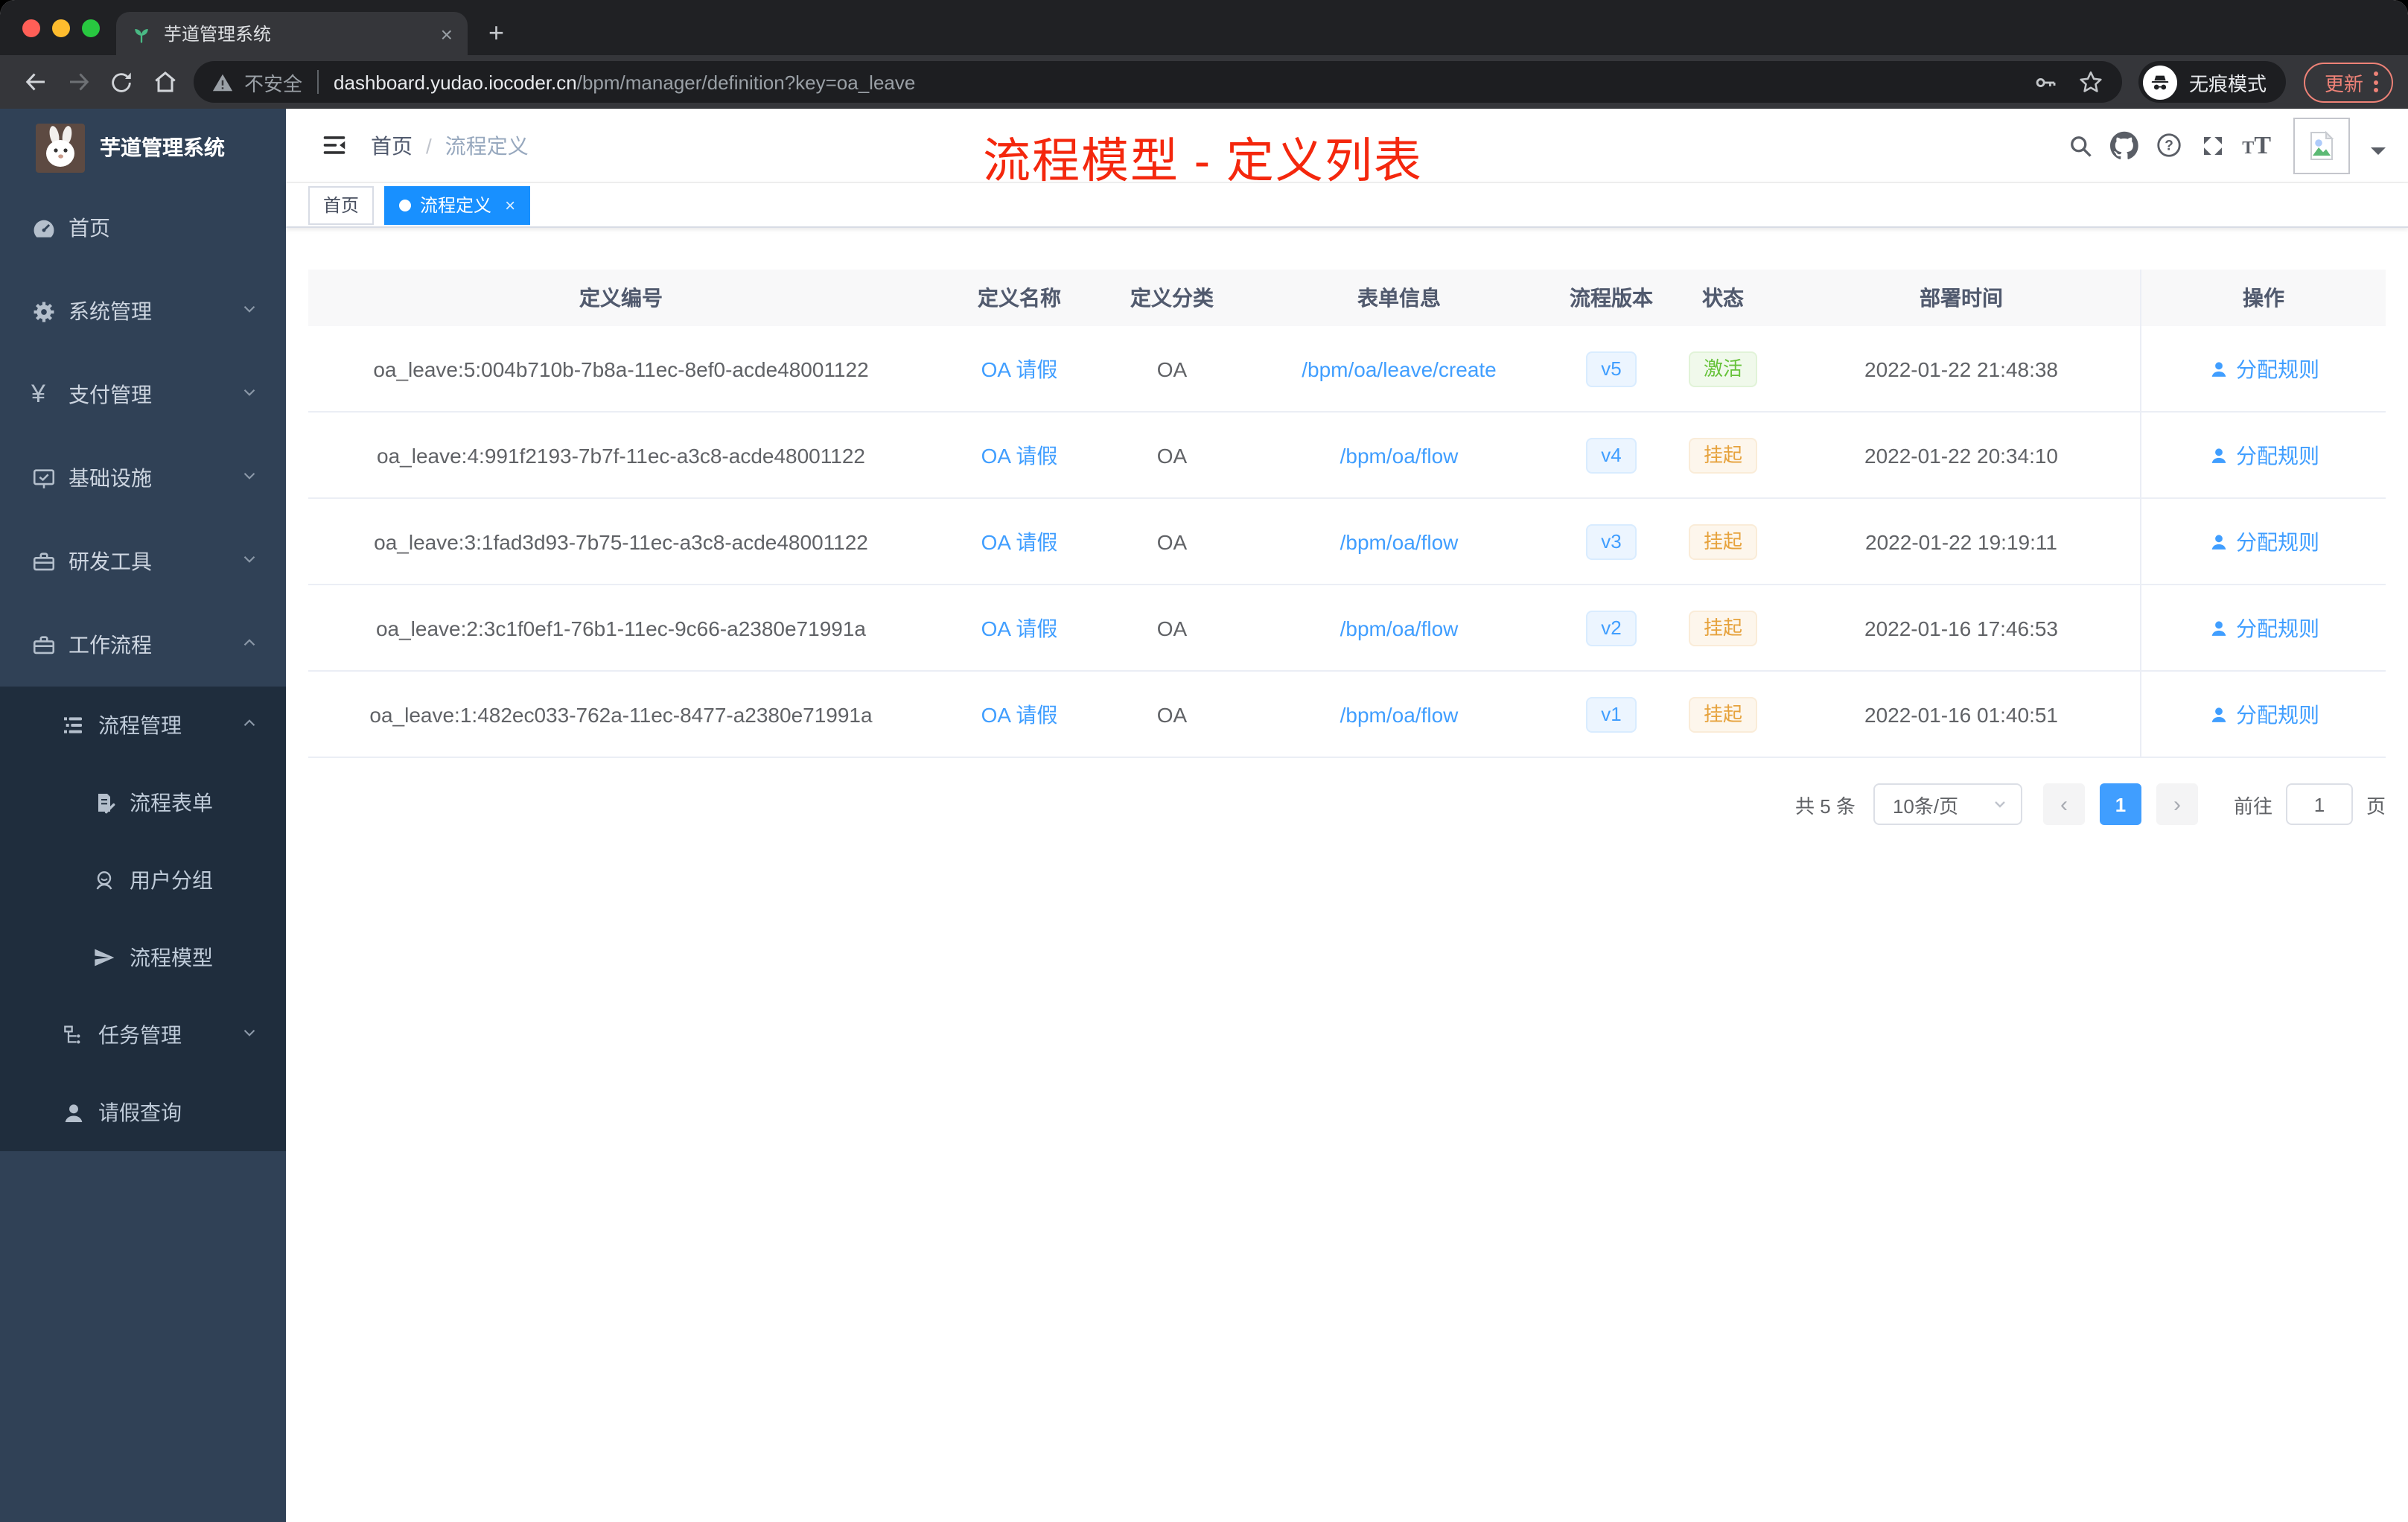 The image size is (2408, 1522). I want to click on deploy-time: 2022-01-22 19:19:11, so click(1961, 541).